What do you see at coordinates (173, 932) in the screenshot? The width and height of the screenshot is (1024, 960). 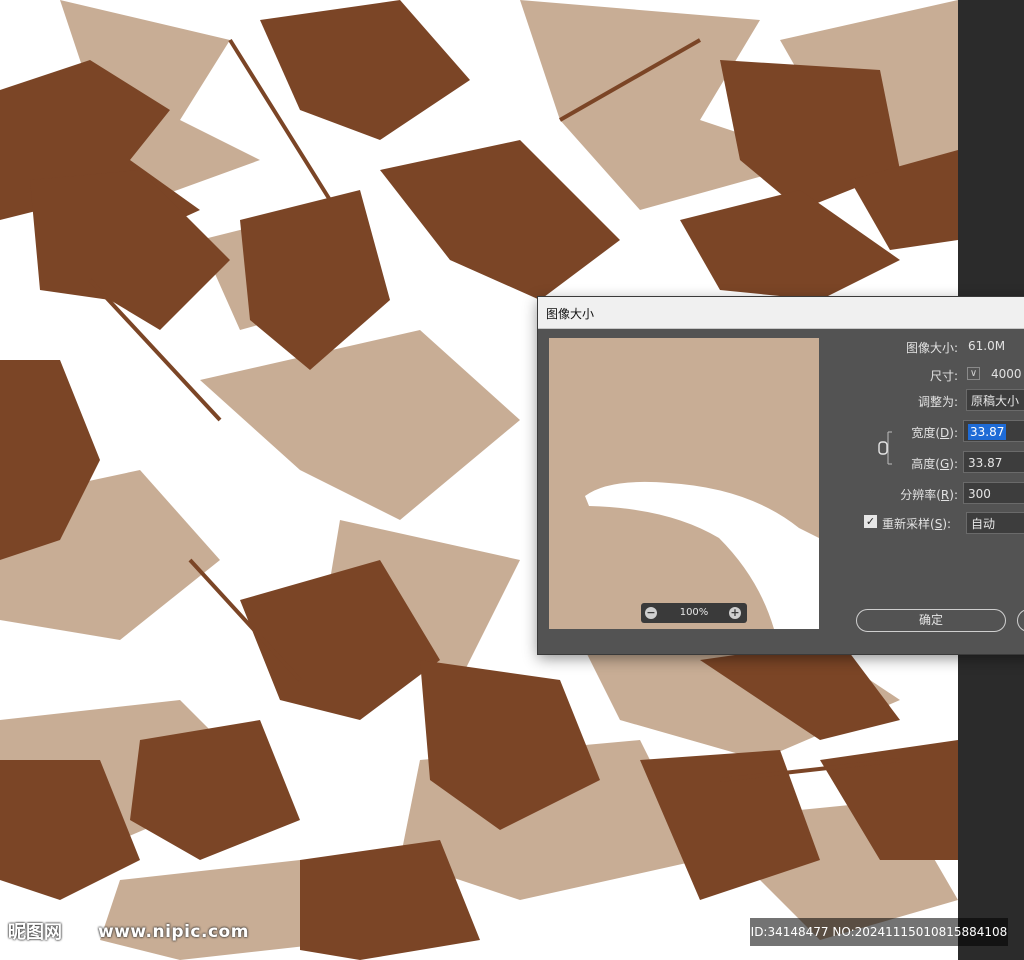 I see `watermark-url: www.nipic.com` at bounding box center [173, 932].